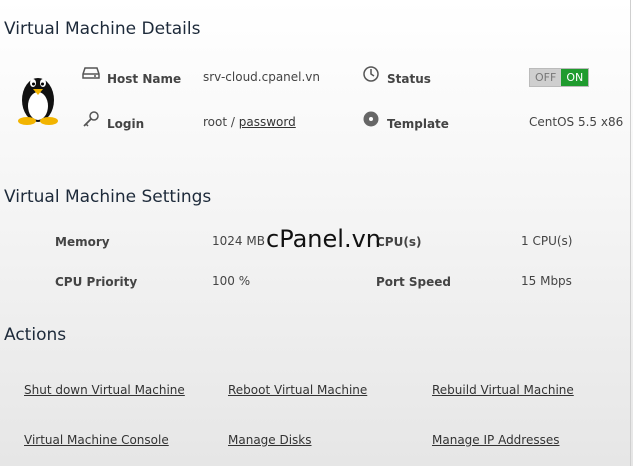 Image resolution: width=633 pixels, height=466 pixels. I want to click on manage-ip-link: Manage IP Addresses, so click(496, 440).